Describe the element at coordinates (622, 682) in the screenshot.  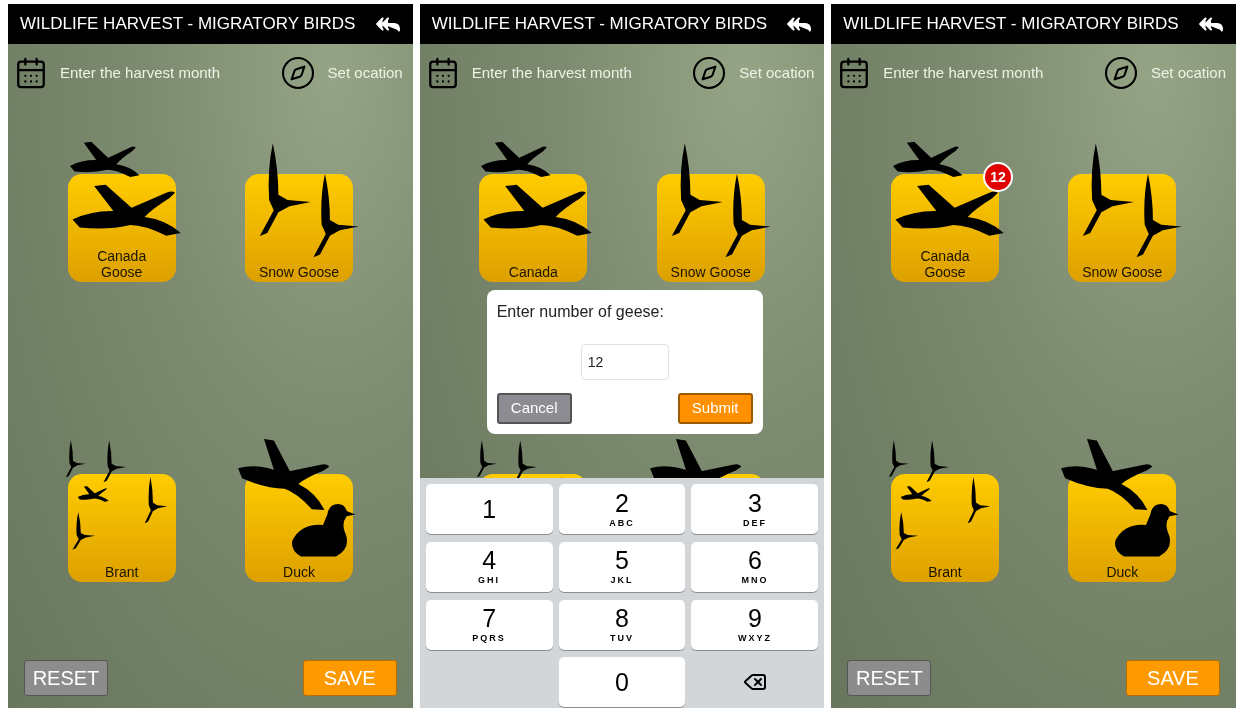
I see `keypad-key: 0` at that location.